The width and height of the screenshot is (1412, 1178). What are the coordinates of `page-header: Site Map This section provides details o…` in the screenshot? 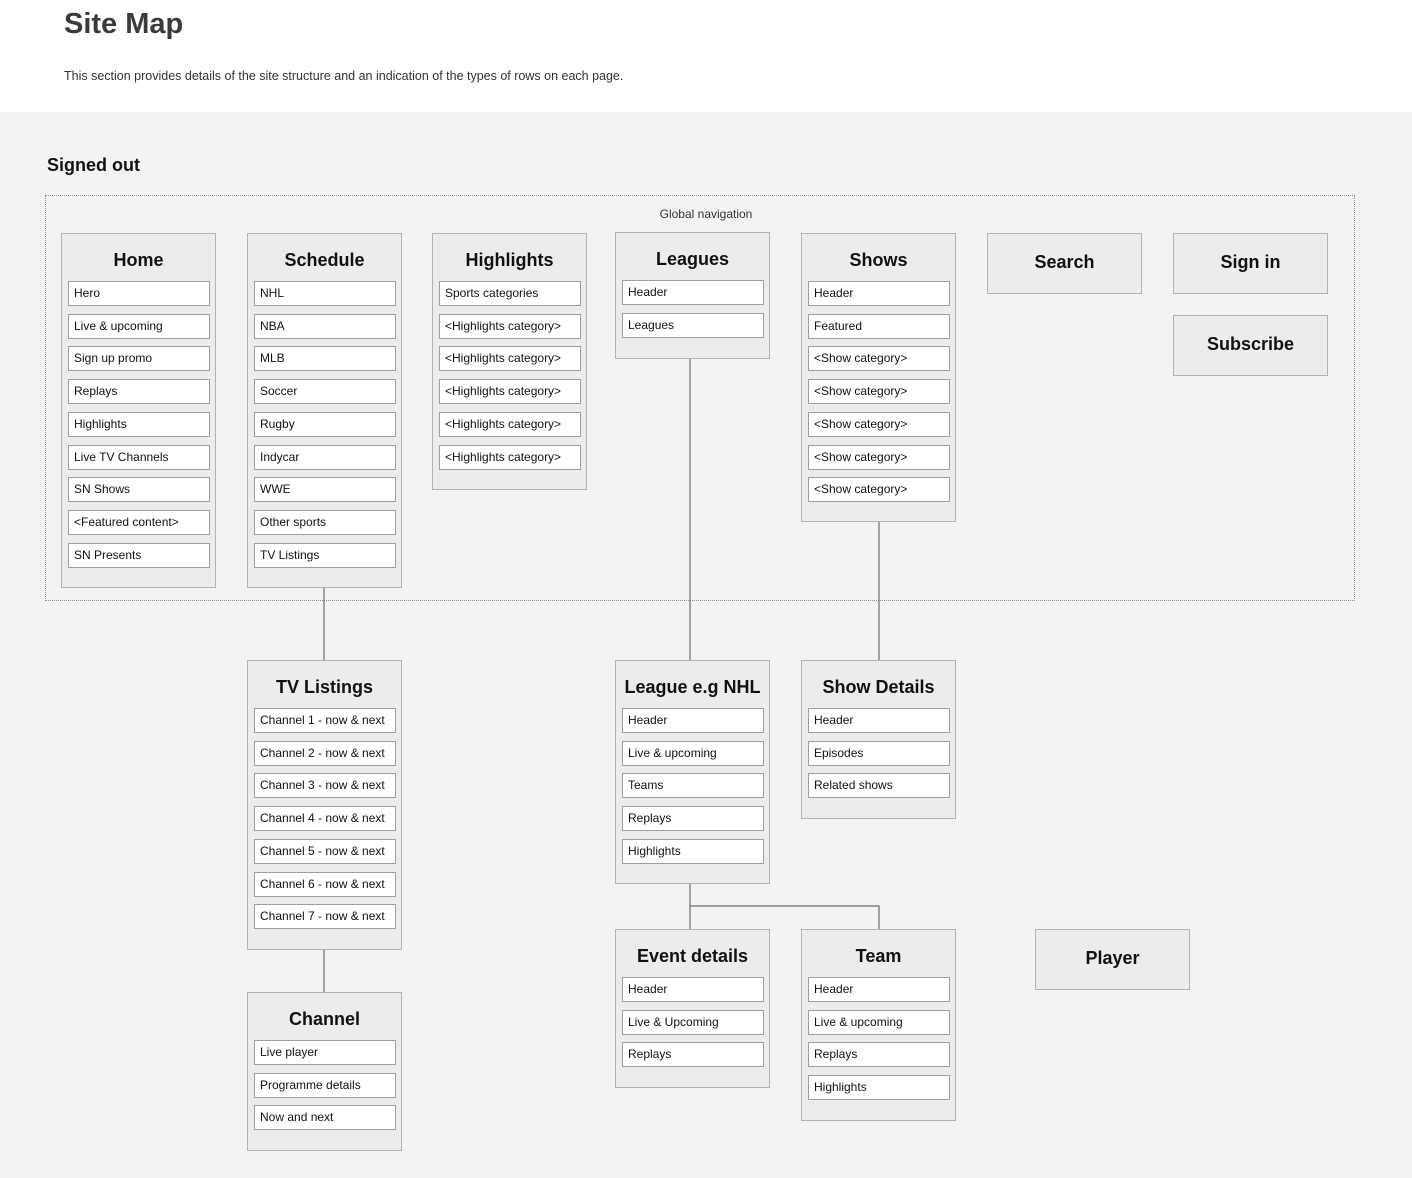 It's located at (706, 56).